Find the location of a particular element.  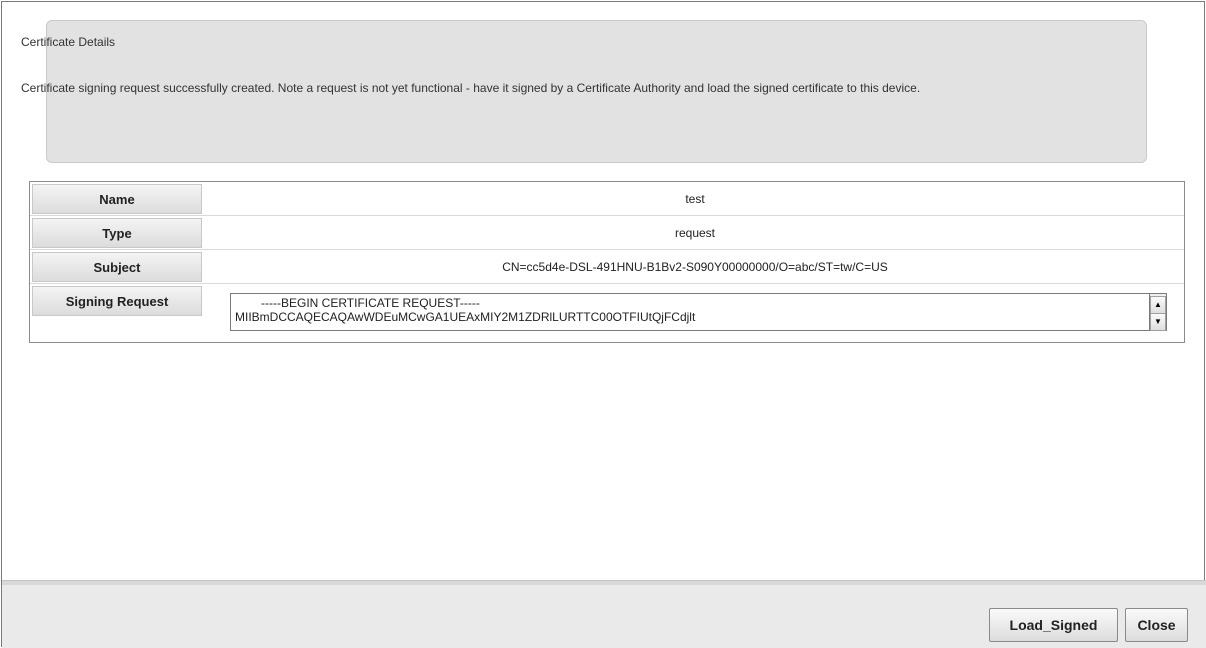

scroll-up-icon: ▲ is located at coordinates (1158, 305).